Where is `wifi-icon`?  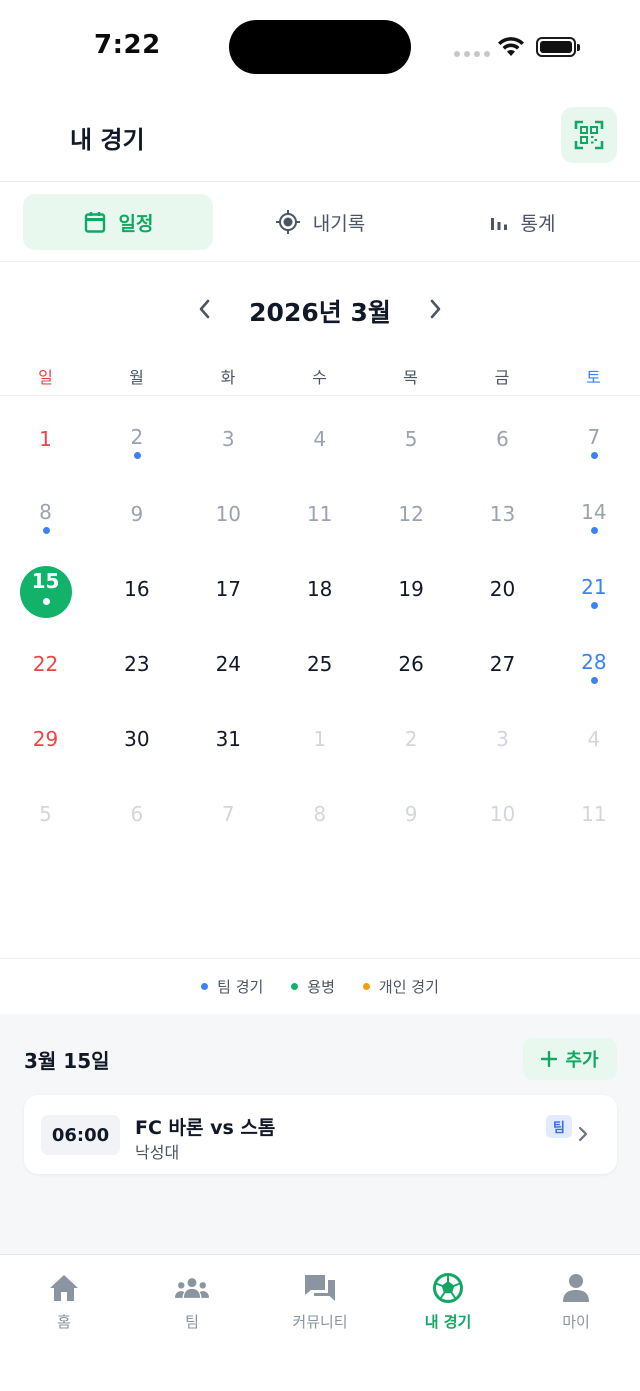
wifi-icon is located at coordinates (511, 46).